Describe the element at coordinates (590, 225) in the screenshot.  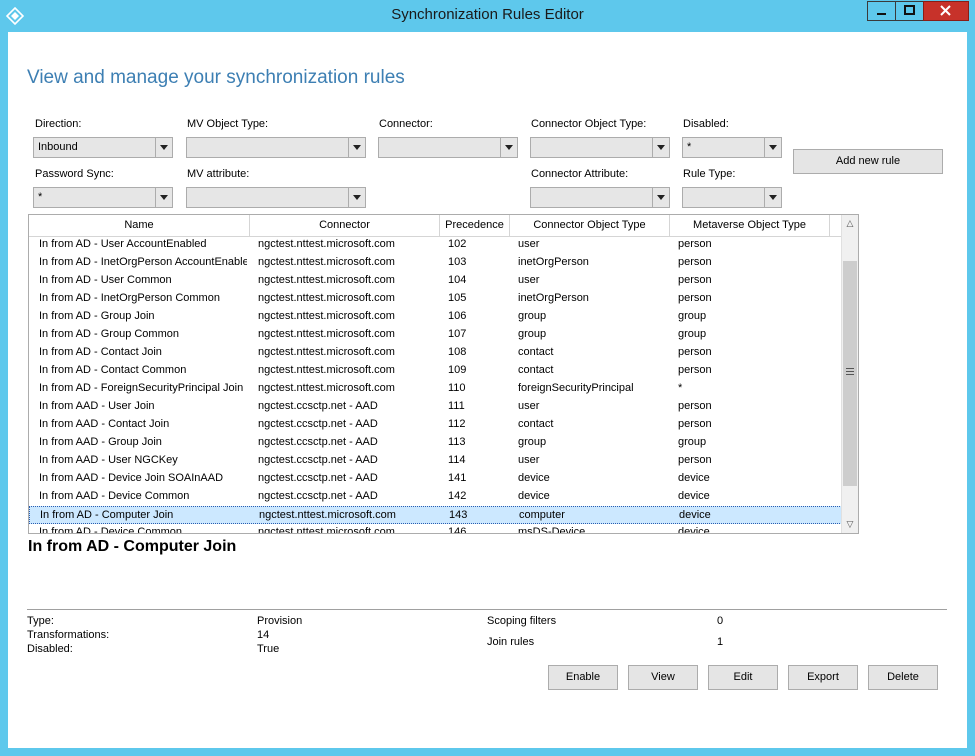
I see `column-header-connector-object-type: Connector Object Type` at that location.